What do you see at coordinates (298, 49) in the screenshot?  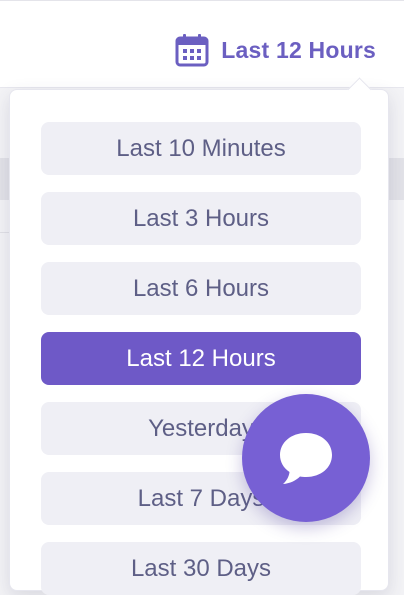 I see `time-range-label: Last 12 Hours` at bounding box center [298, 49].